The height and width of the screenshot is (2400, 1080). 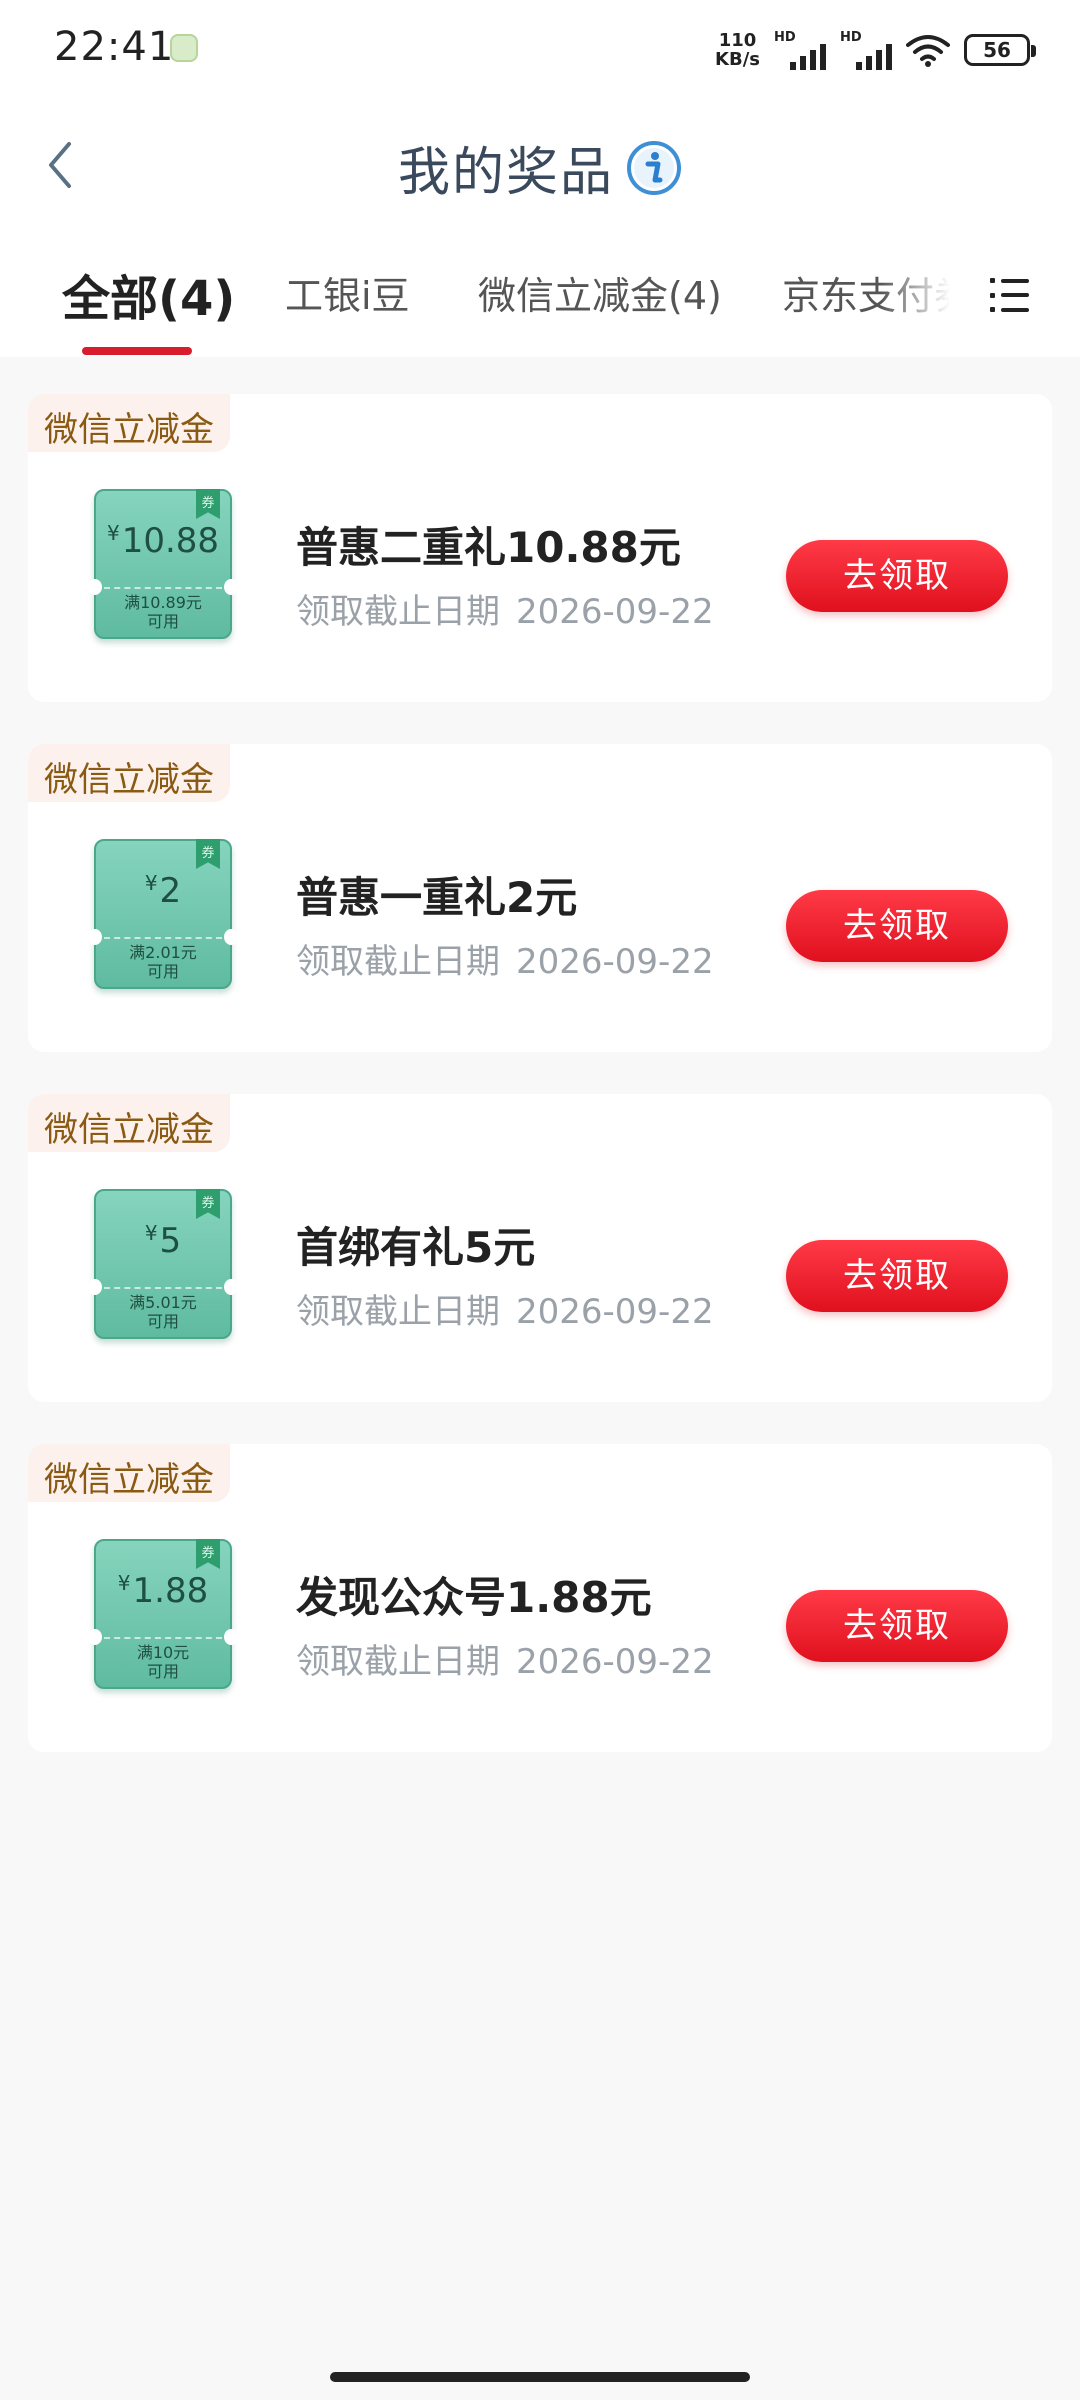 What do you see at coordinates (163, 1264) in the screenshot?
I see `coupon-icon: 券 ¥5 满5.01元 可用` at bounding box center [163, 1264].